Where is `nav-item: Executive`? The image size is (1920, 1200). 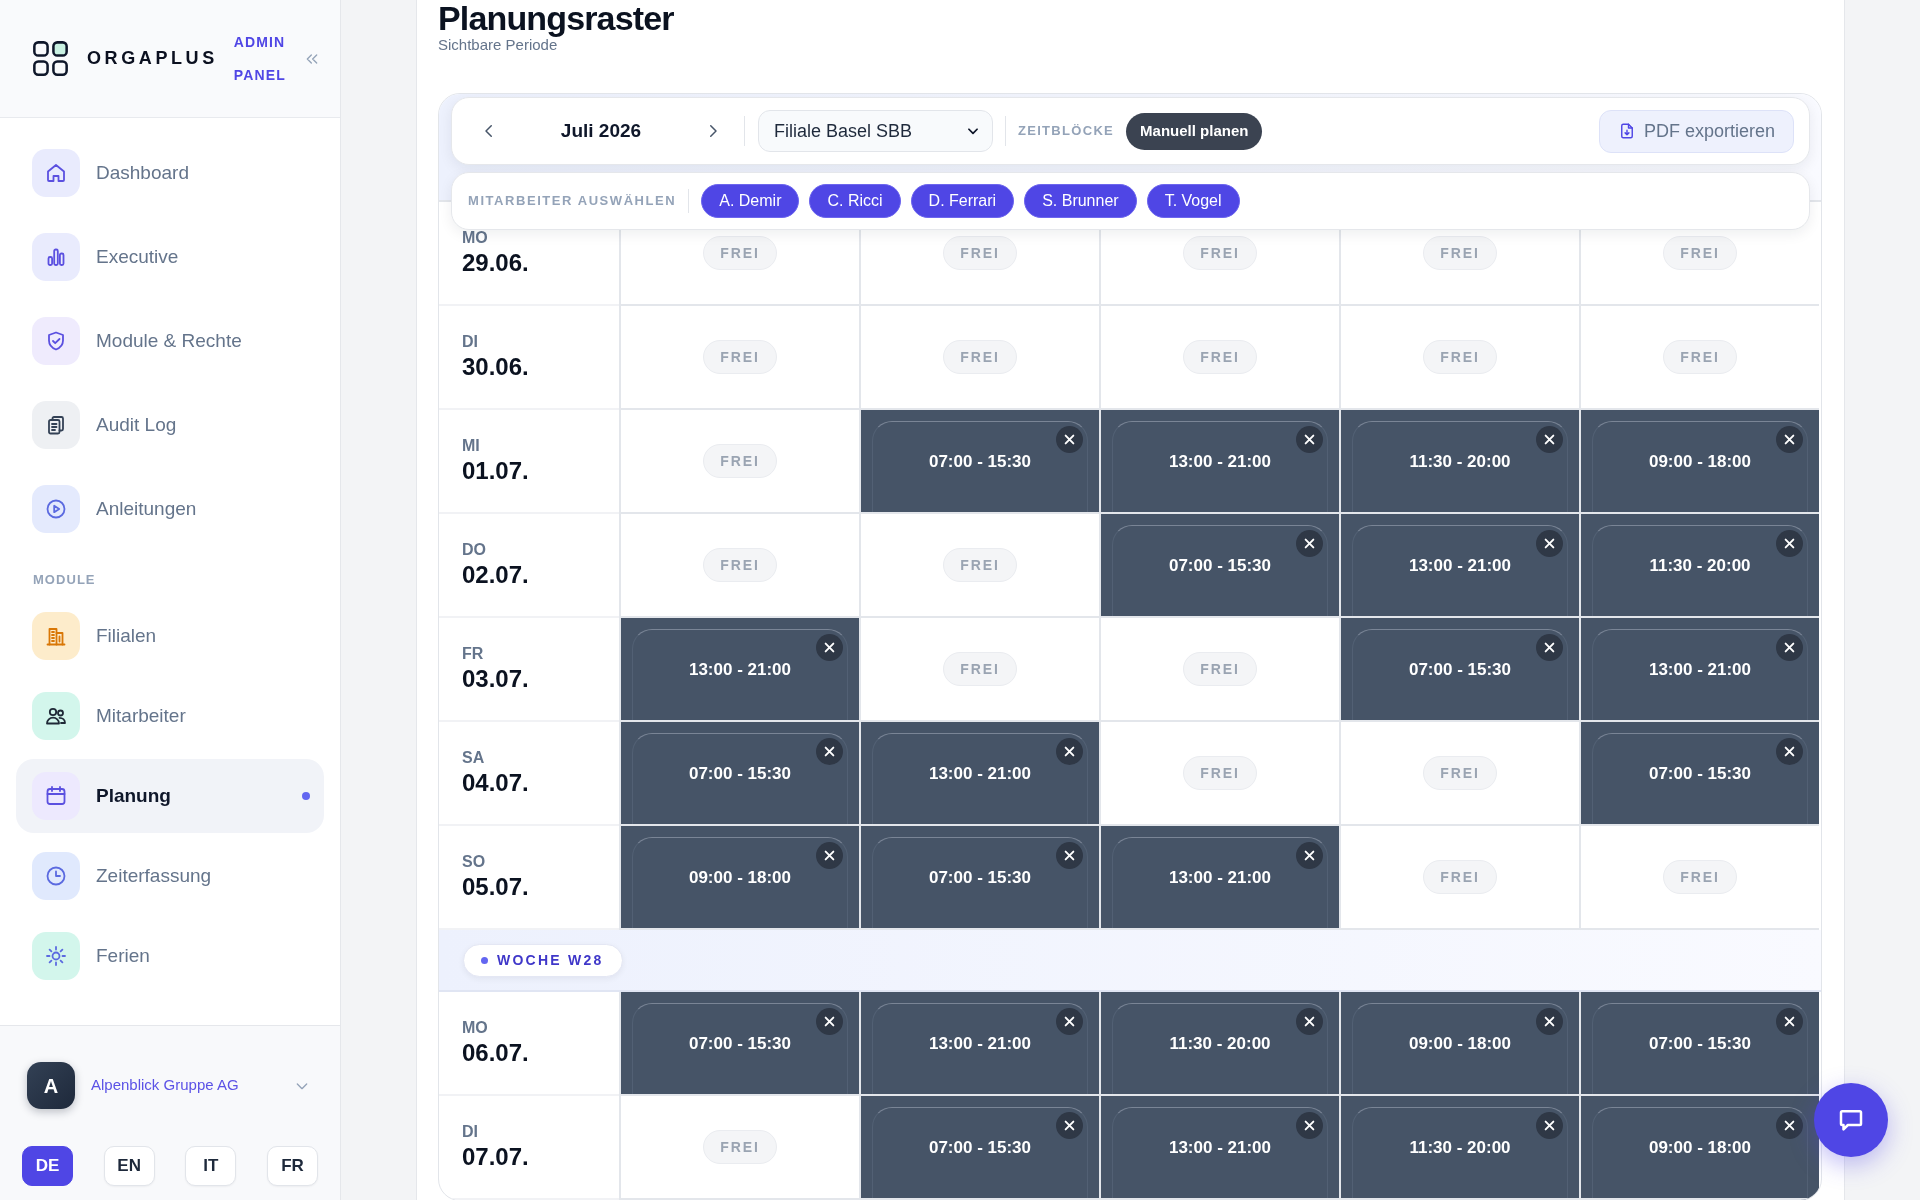
nav-item: Executive is located at coordinates (170, 257).